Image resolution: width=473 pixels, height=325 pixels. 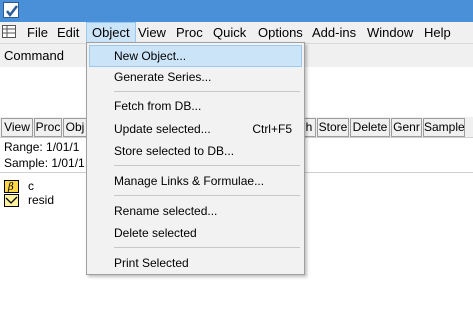 I want to click on wf-store-button: Store, so click(x=333, y=127).